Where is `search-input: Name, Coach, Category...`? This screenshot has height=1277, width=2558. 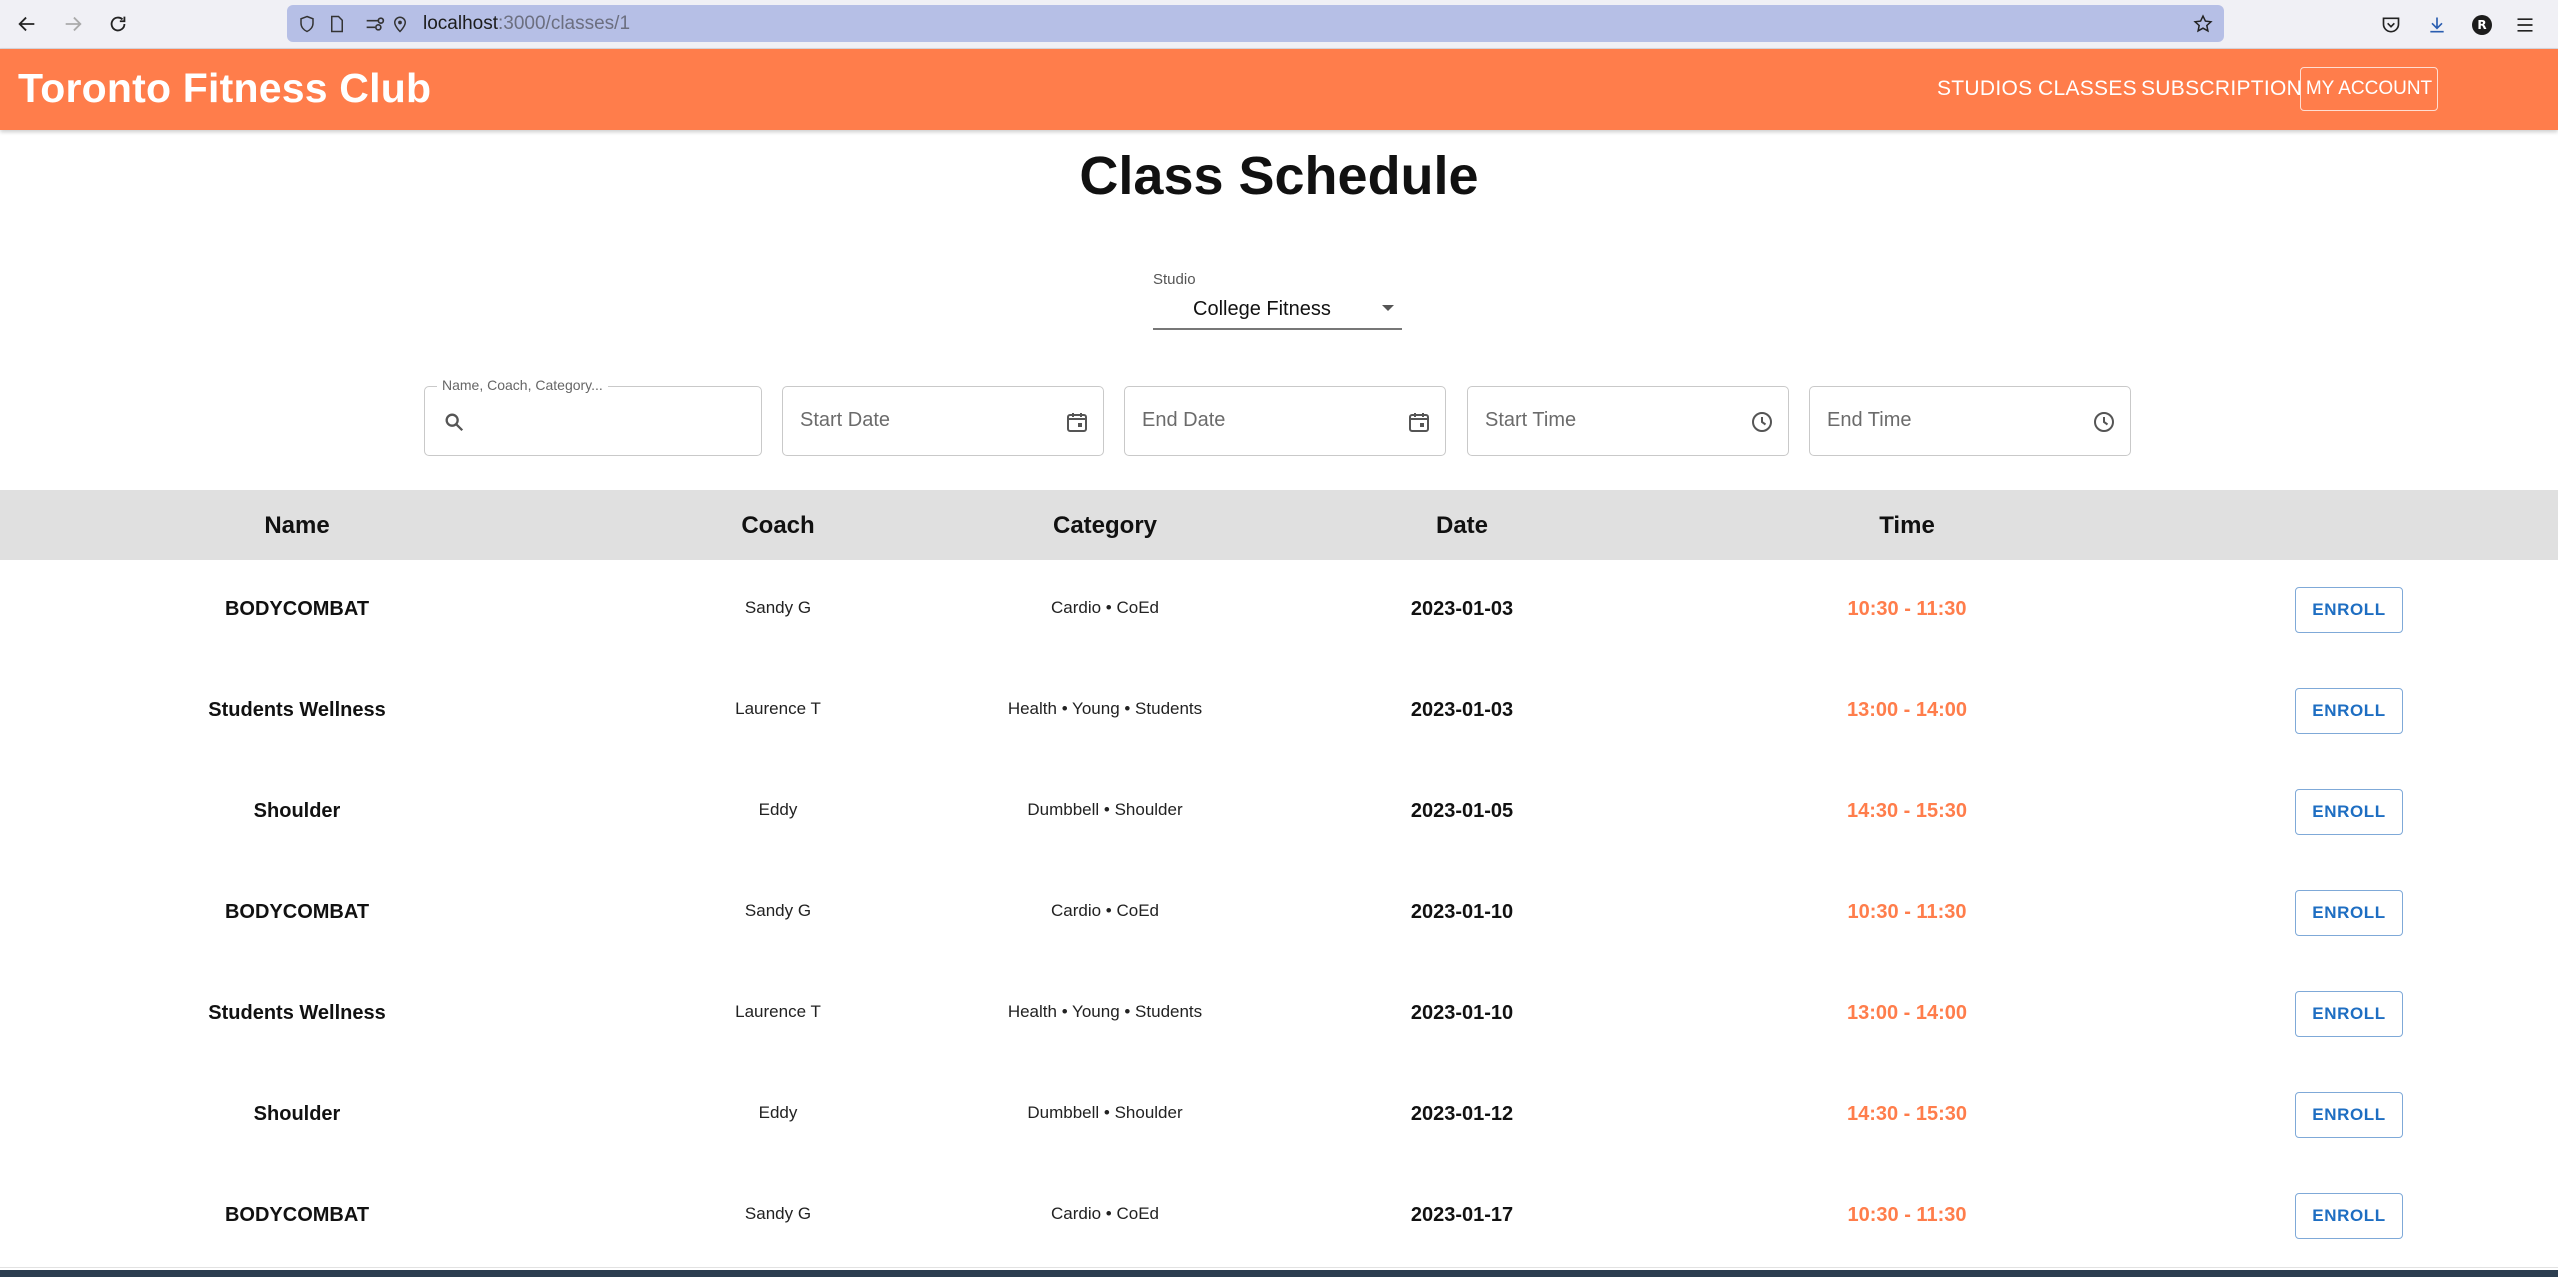 search-input: Name, Coach, Category... is located at coordinates (593, 416).